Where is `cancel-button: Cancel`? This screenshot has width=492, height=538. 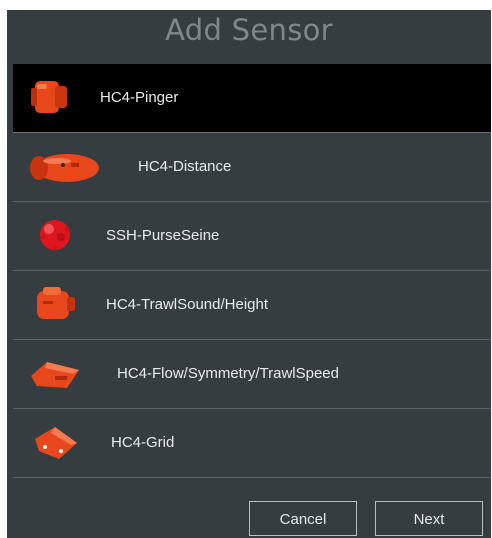
cancel-button: Cancel is located at coordinates (303, 518).